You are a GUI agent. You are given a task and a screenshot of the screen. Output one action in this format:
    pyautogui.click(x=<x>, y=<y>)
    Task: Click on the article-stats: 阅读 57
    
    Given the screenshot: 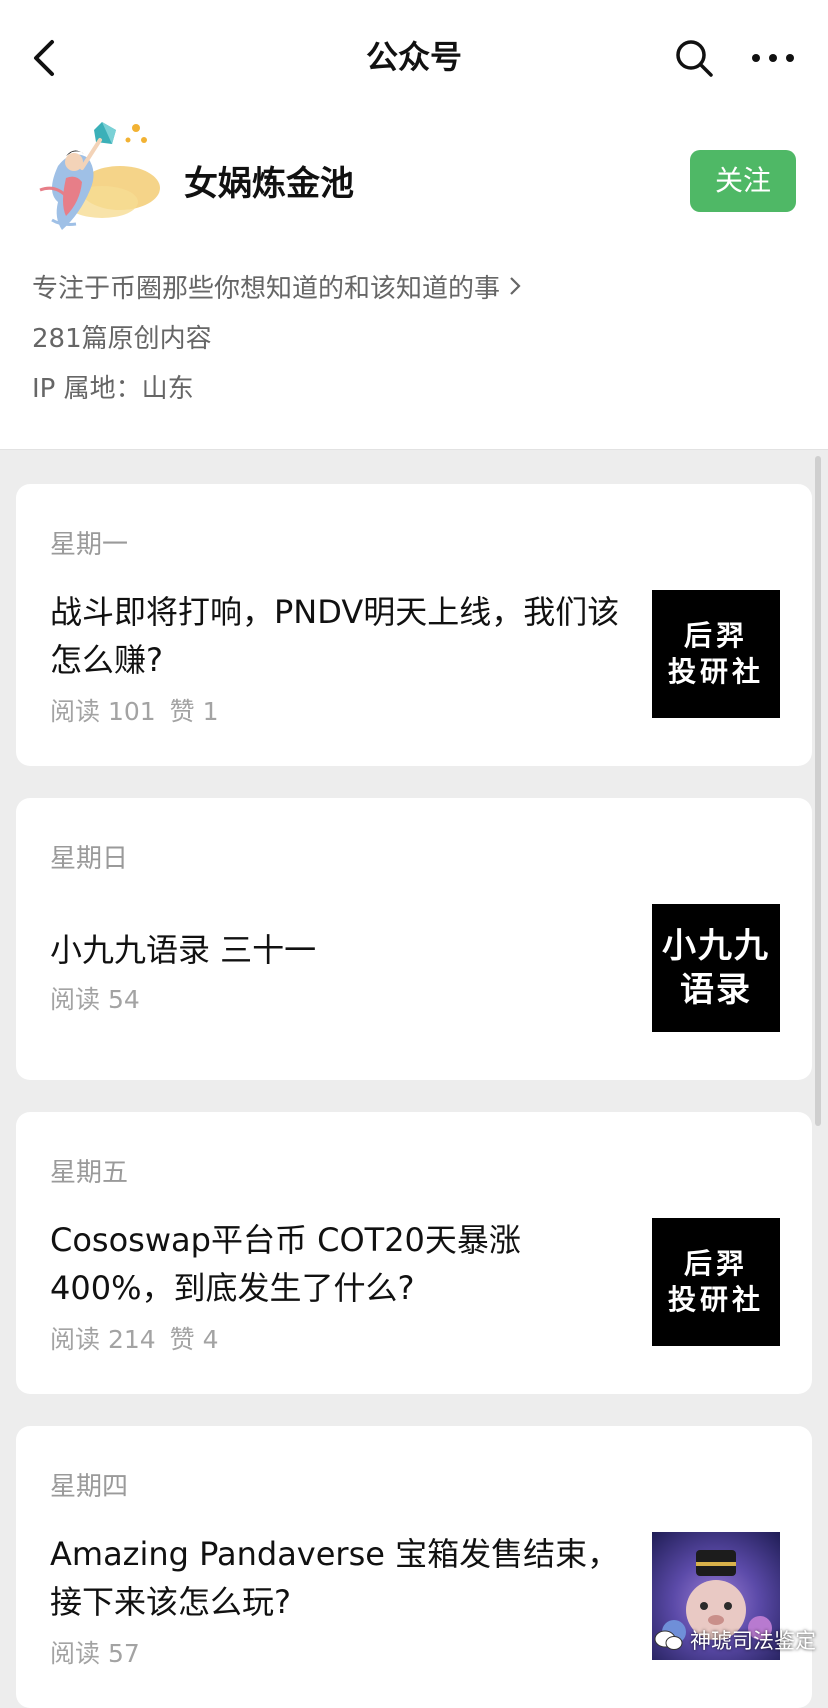 What is the action you would take?
    pyautogui.click(x=95, y=1652)
    